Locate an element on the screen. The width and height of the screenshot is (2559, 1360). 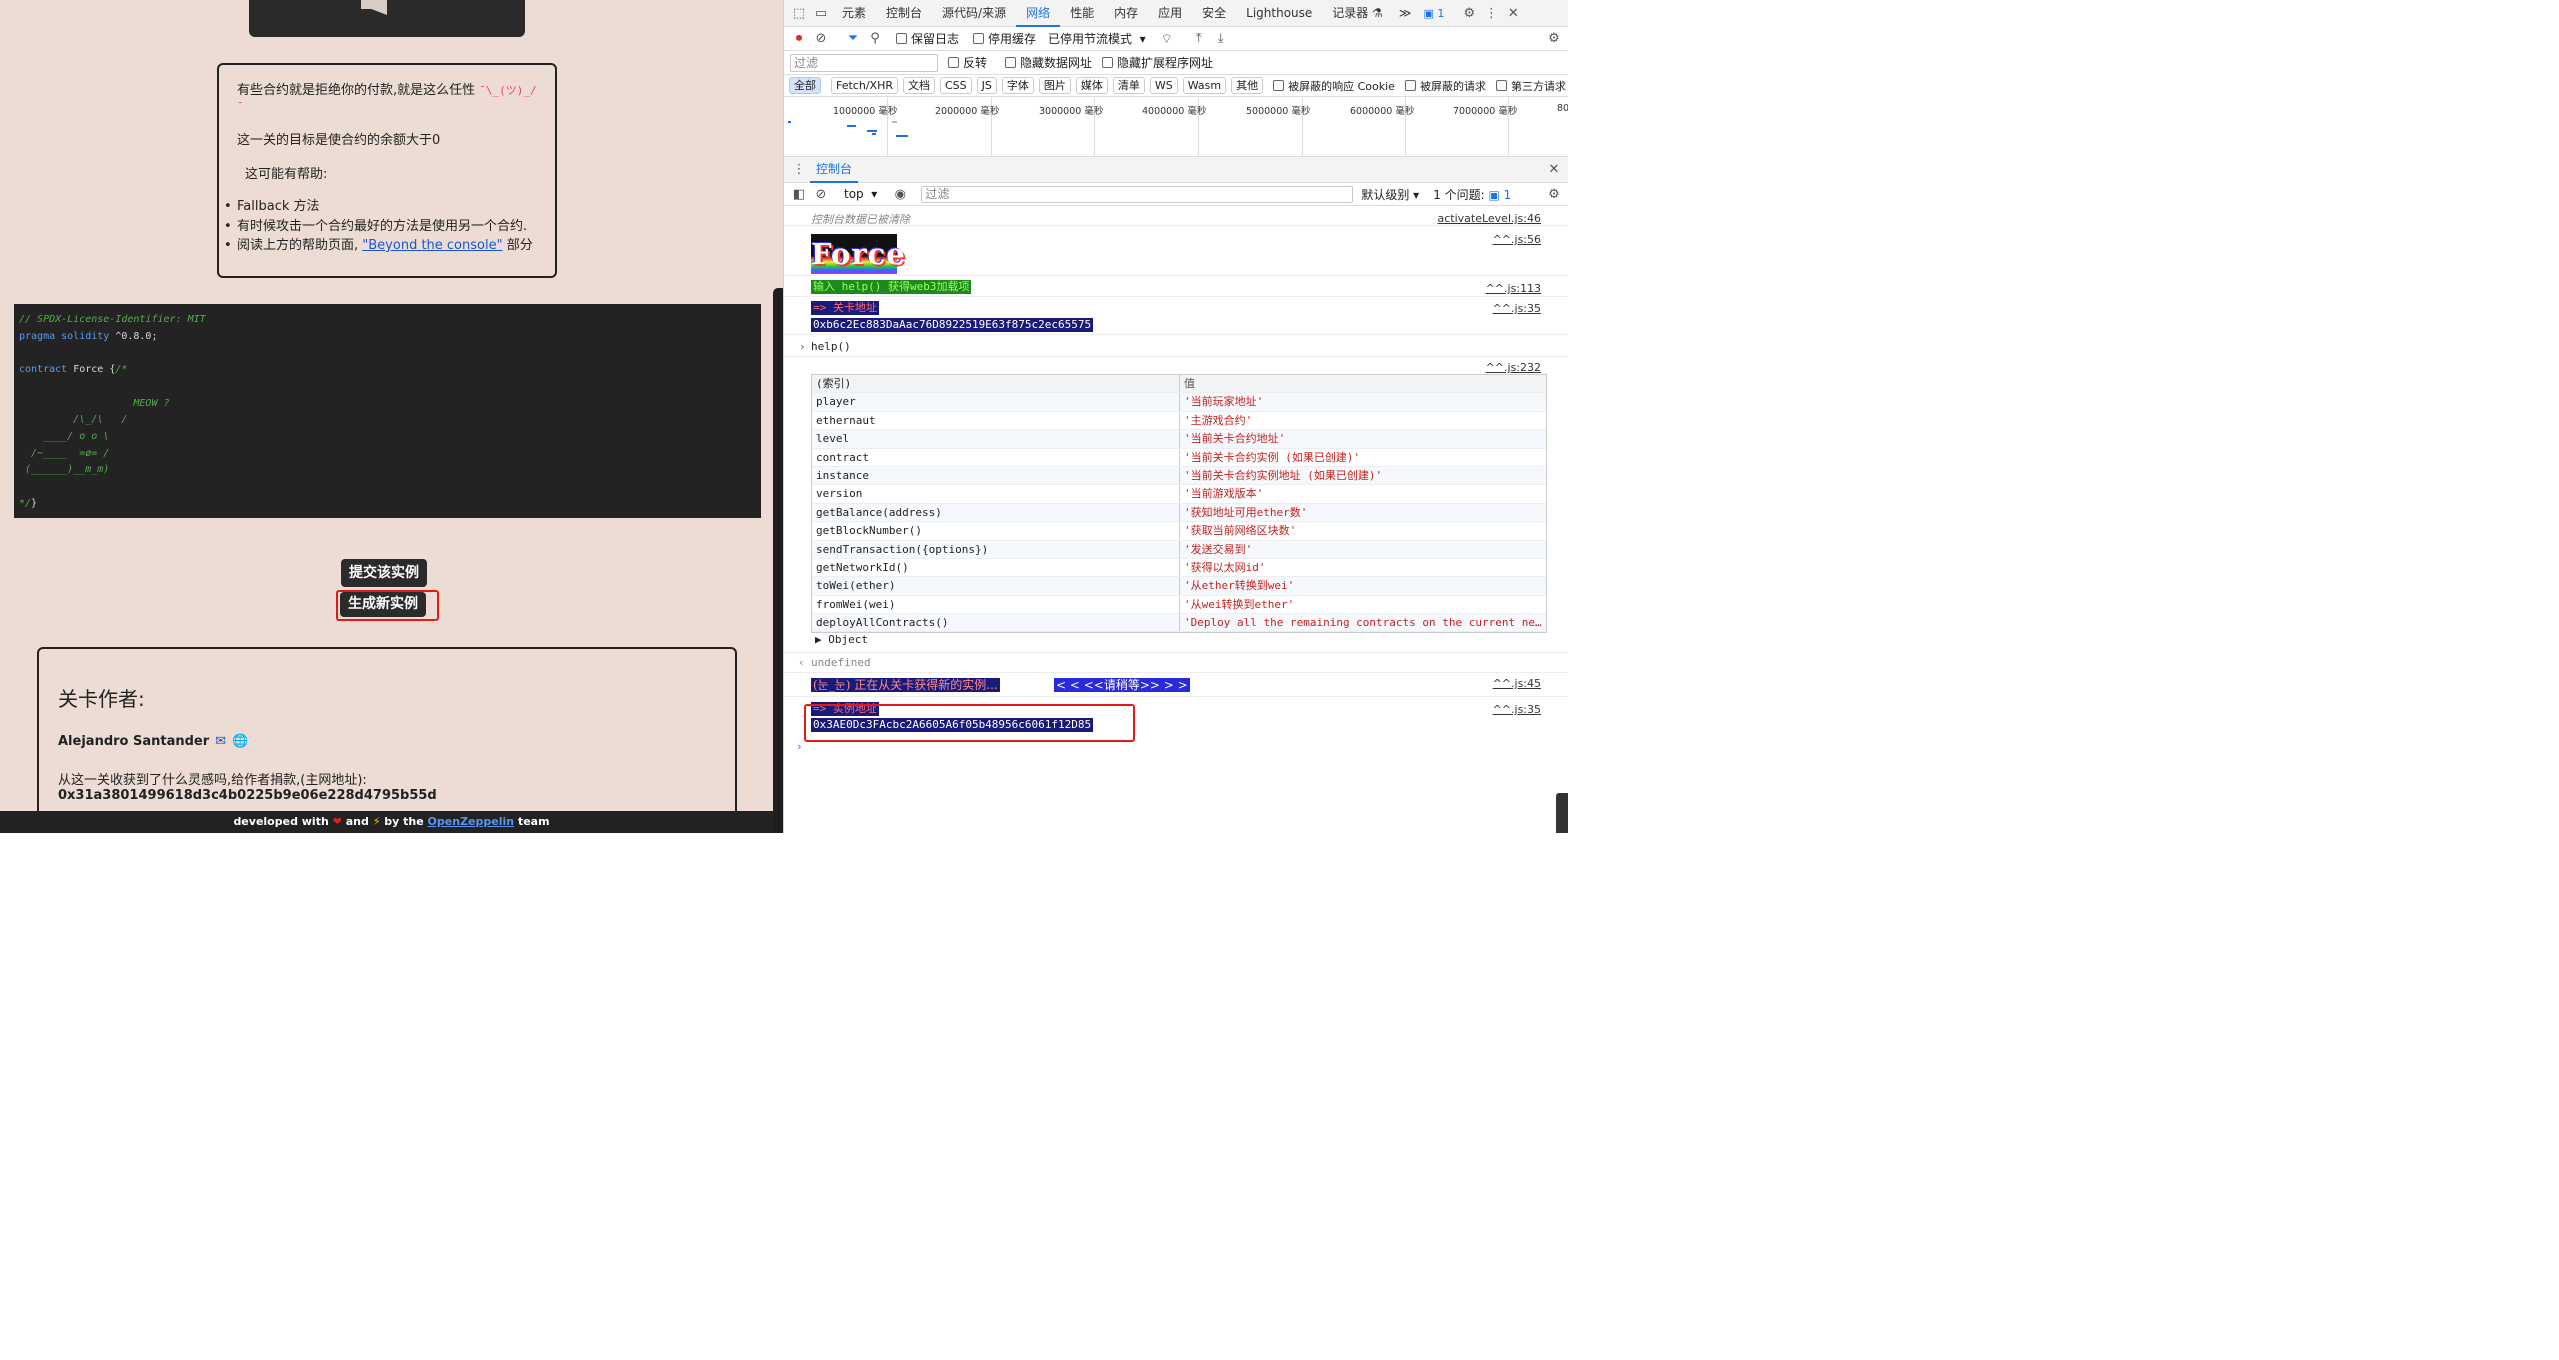
inspect-icon: ⬚ is located at coordinates (799, 13).